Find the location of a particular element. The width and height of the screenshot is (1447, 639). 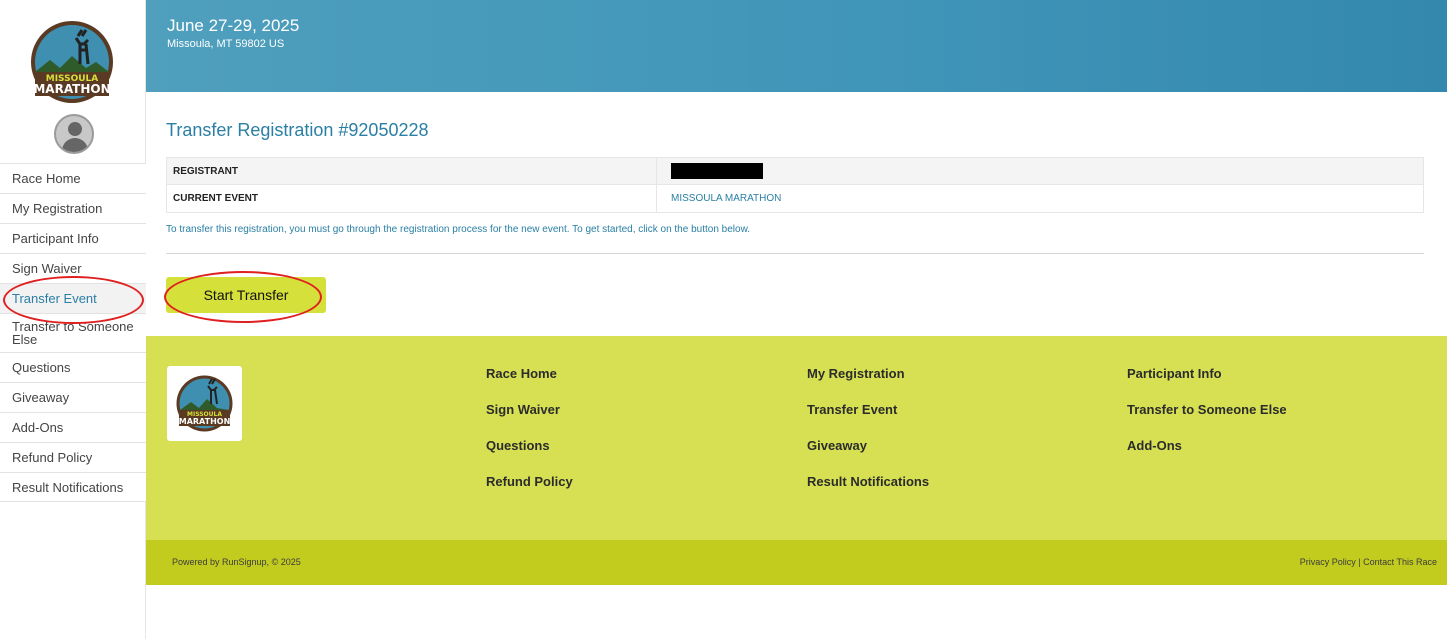

powered-by-text: Powered by RunSignup, © 2025 is located at coordinates (236, 562).